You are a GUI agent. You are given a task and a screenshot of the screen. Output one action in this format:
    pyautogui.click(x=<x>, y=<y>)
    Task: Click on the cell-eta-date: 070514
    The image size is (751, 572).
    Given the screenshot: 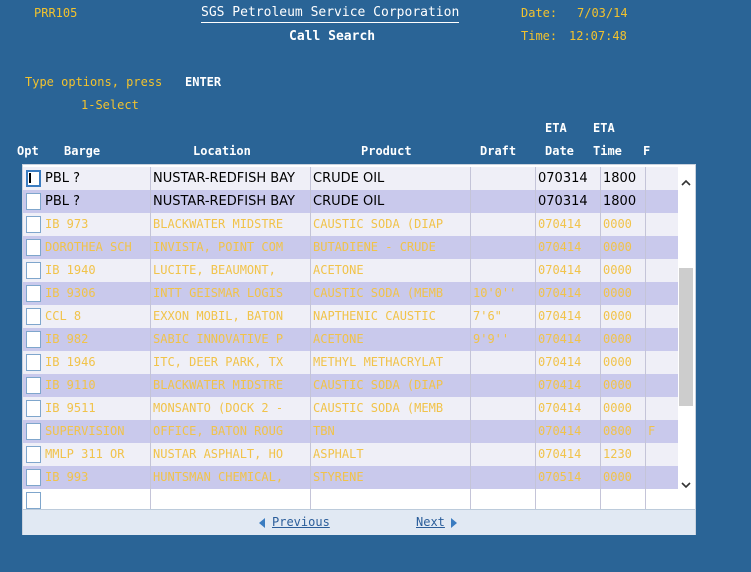 What is the action you would take?
    pyautogui.click(x=560, y=477)
    